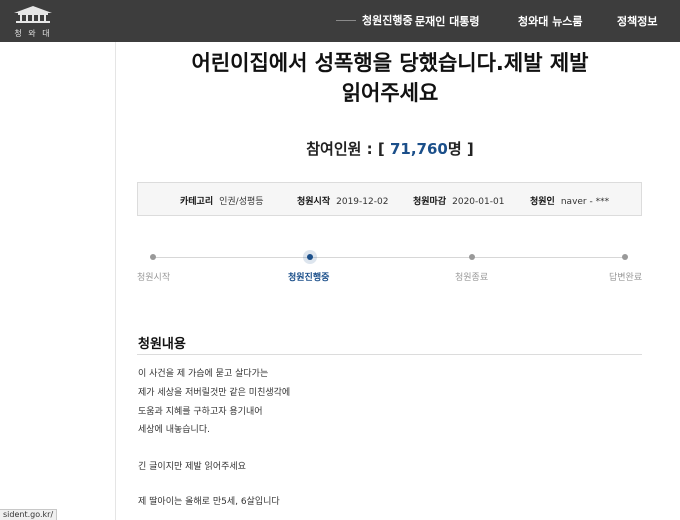 The width and height of the screenshot is (680, 520). I want to click on participants-value: 71,760, so click(418, 149).